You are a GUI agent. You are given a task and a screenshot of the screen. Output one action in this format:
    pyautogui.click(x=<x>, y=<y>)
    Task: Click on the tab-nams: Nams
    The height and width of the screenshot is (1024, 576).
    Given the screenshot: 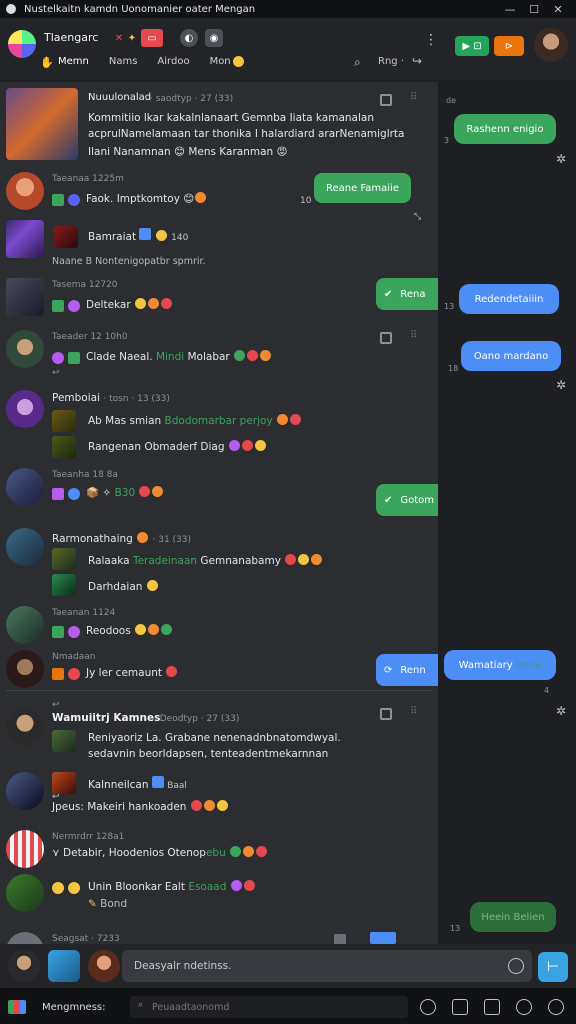 What is the action you would take?
    pyautogui.click(x=123, y=61)
    